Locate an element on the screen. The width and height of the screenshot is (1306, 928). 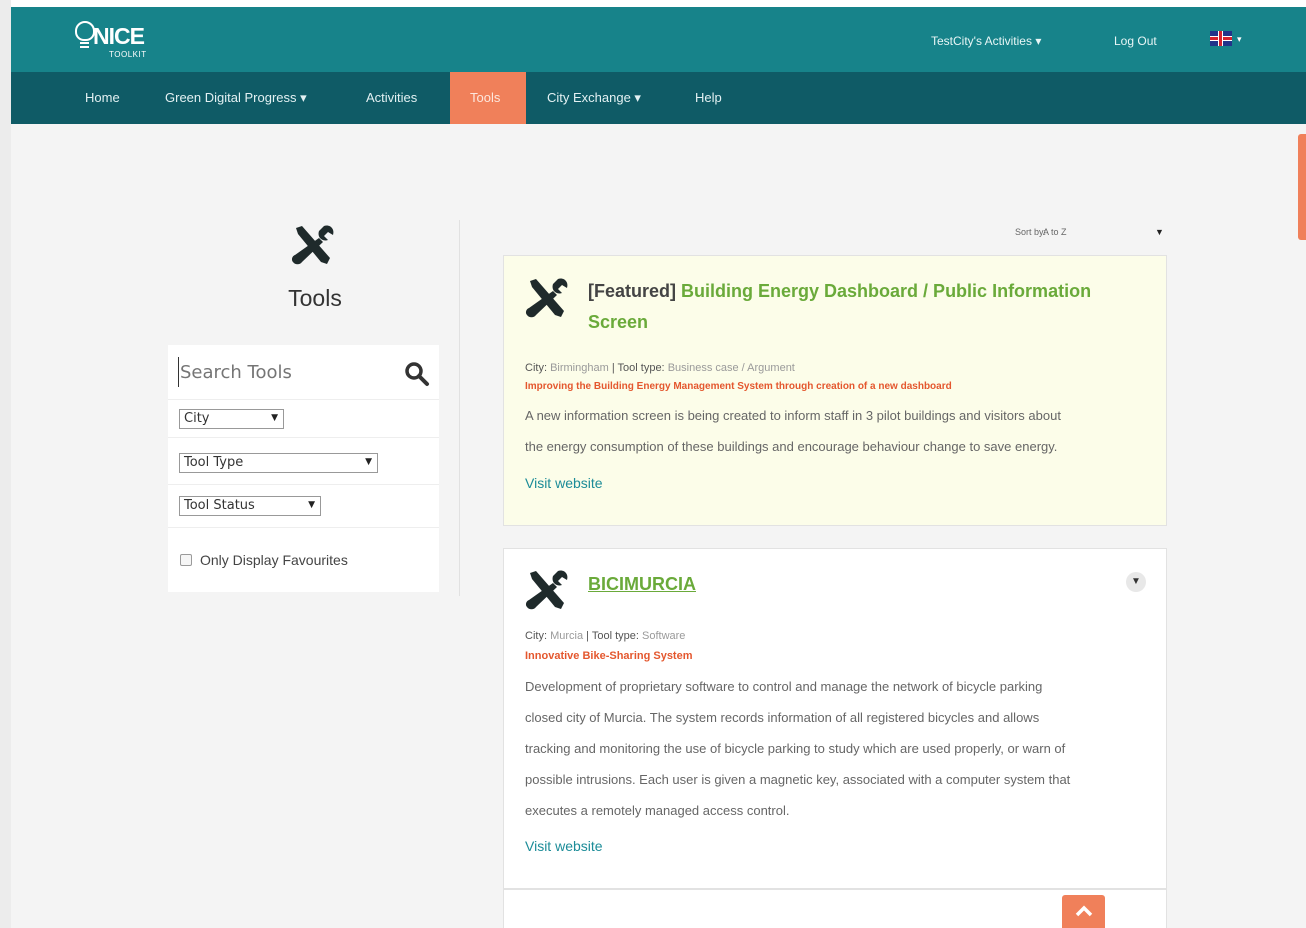
tool-status-select-caret-icon: ▼ is located at coordinates (311, 505).